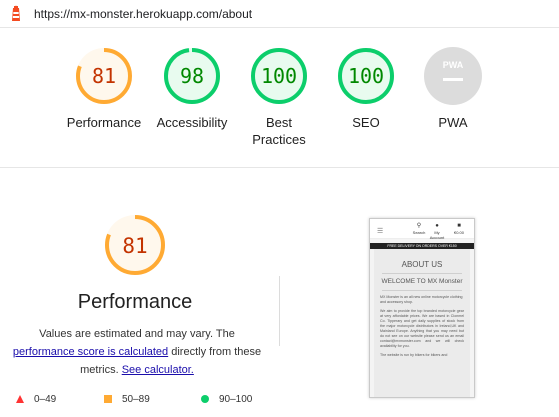 This screenshot has height=417, width=559. Describe the element at coordinates (108, 399) in the screenshot. I see `square-icon` at that location.